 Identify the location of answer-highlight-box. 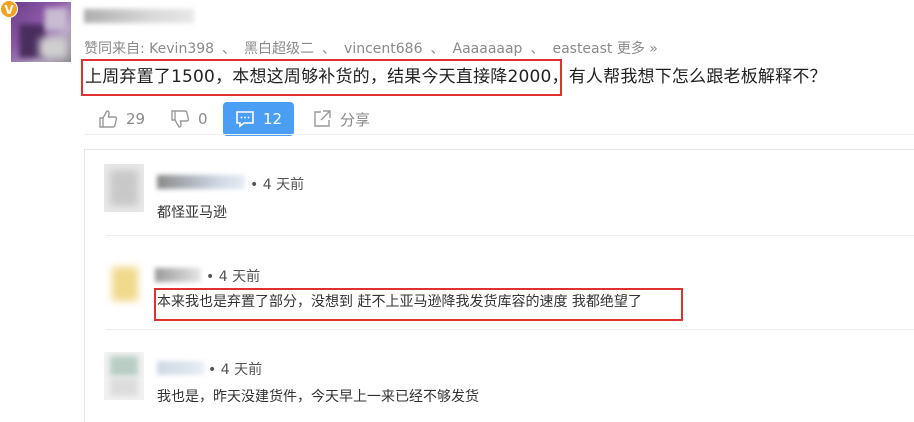
(321, 77).